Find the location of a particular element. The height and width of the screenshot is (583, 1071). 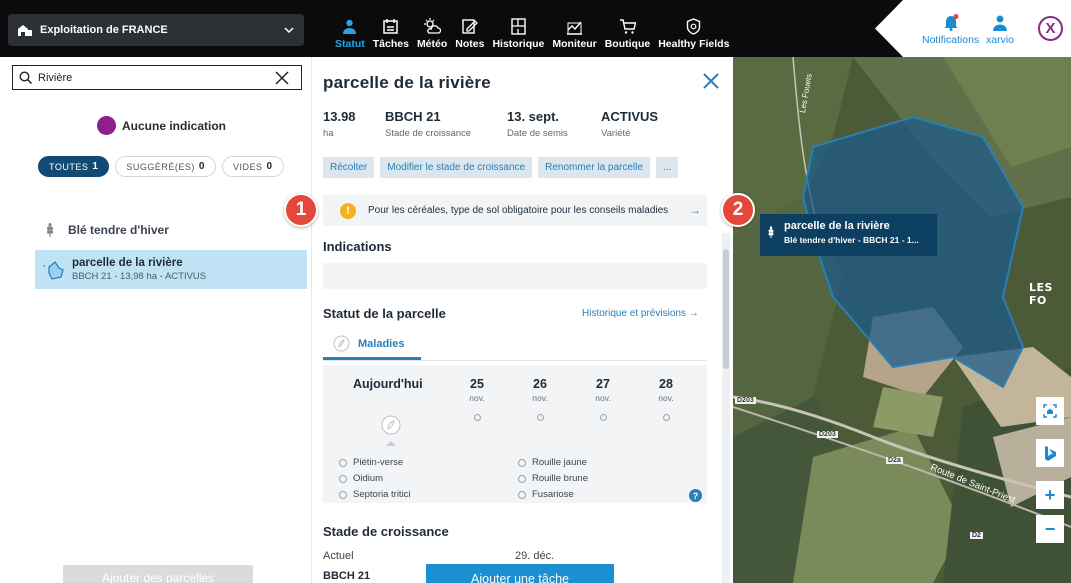

nav-notes: Notes is located at coordinates (469, 28).